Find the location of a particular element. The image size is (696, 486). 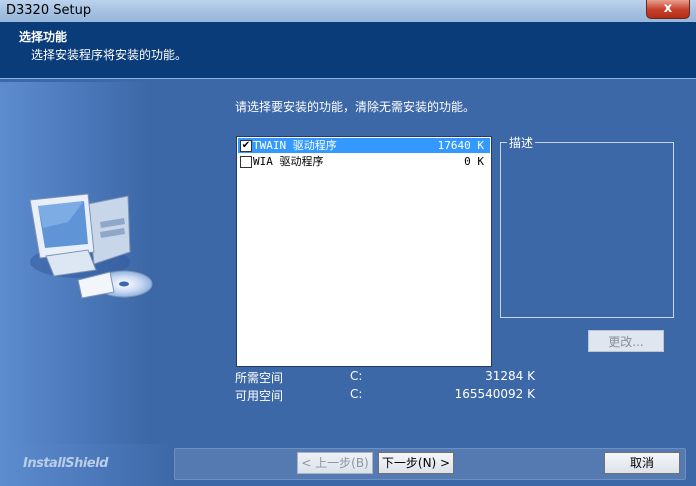

space-value: 31284 K is located at coordinates (510, 376).